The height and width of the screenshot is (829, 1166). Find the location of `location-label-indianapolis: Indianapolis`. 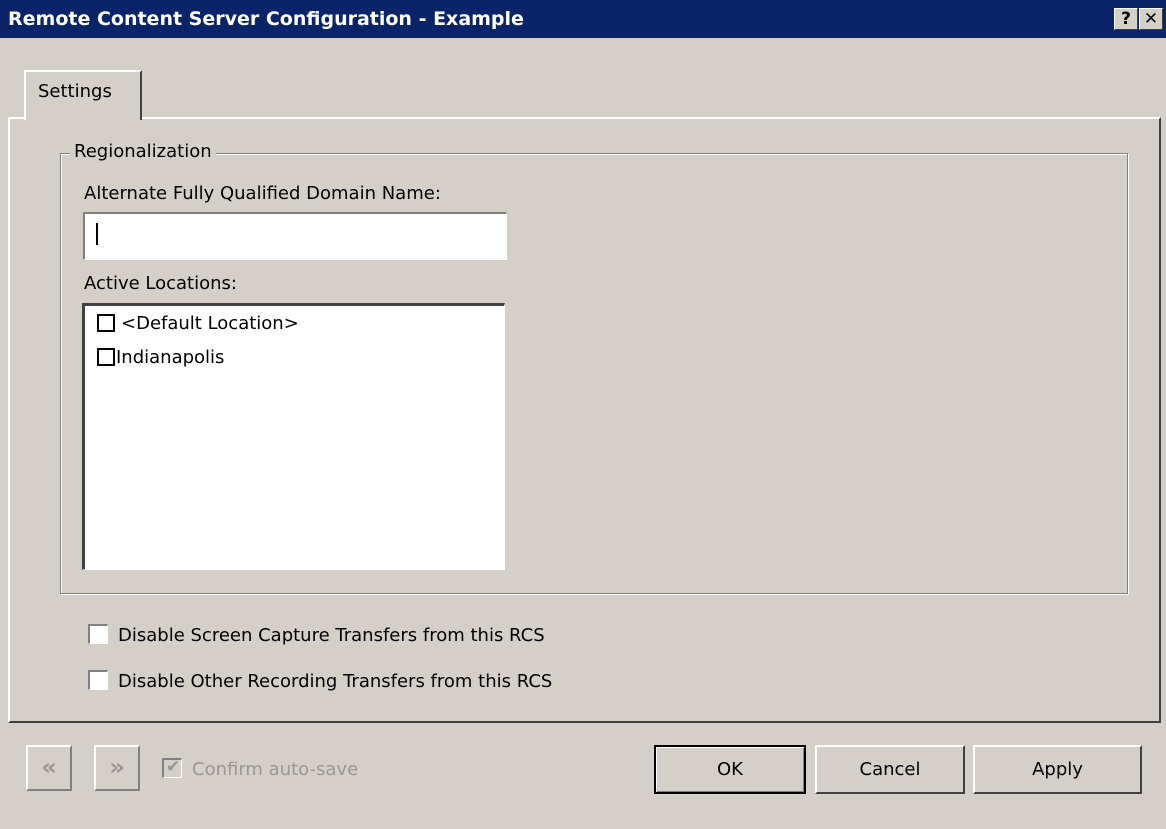

location-label-indianapolis: Indianapolis is located at coordinates (170, 357).